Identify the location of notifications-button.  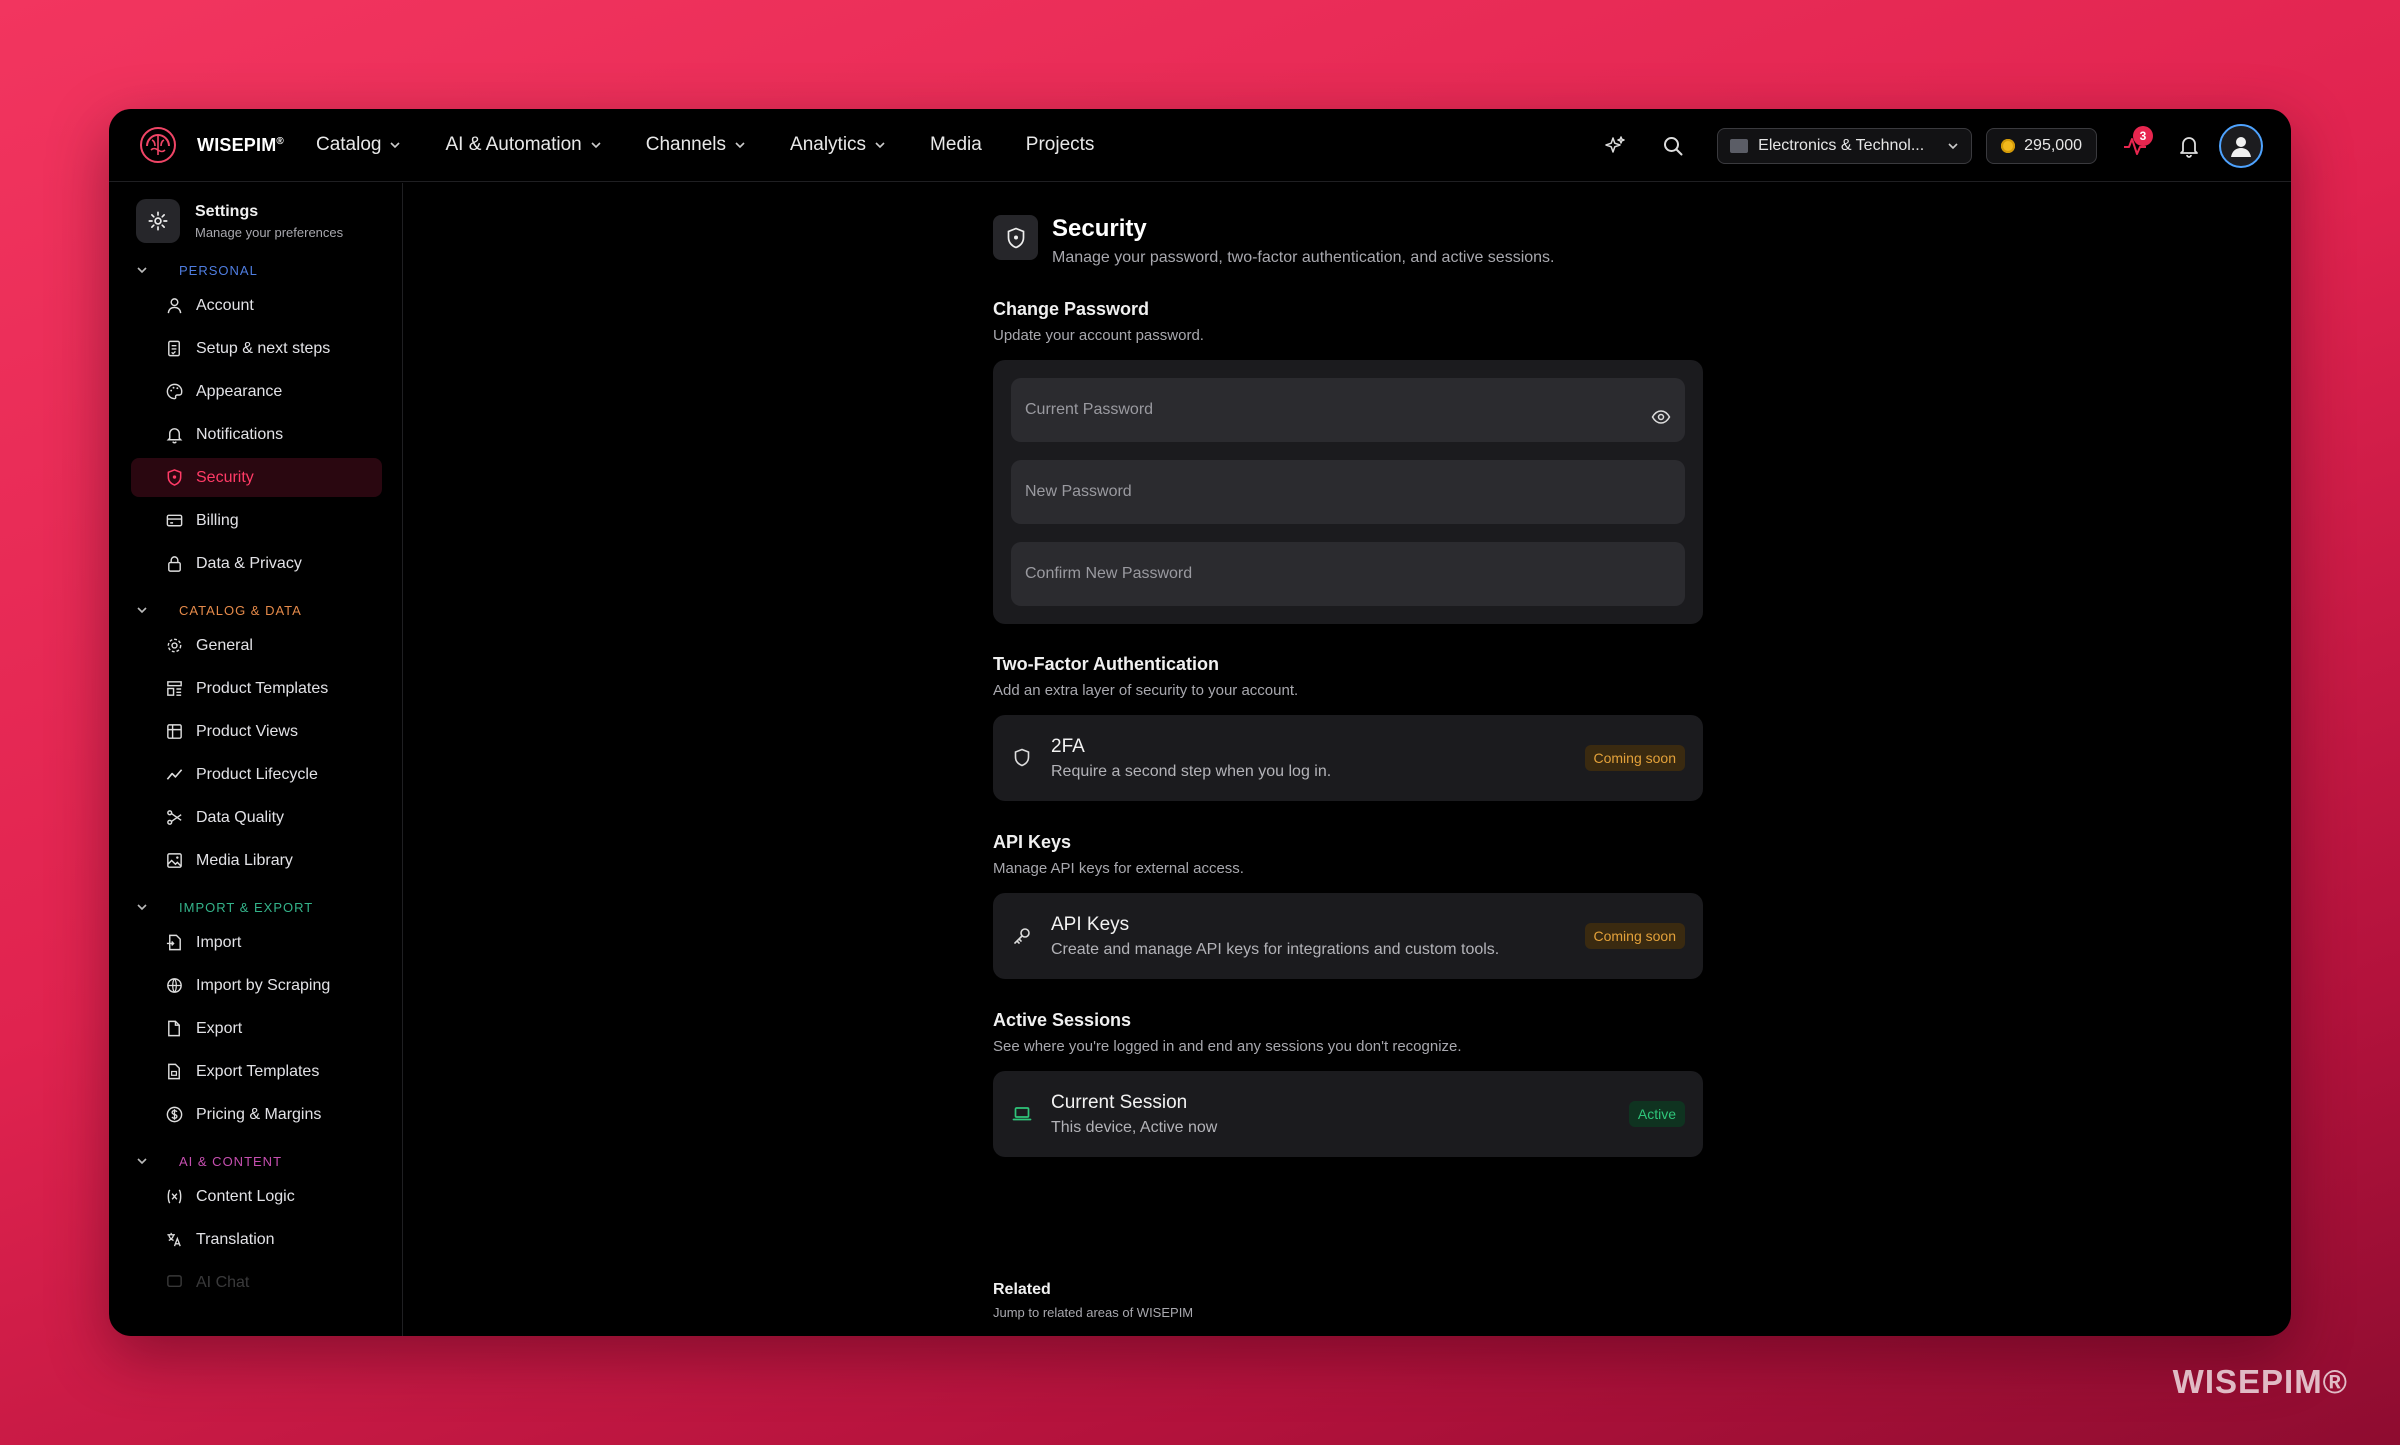
(2189, 146).